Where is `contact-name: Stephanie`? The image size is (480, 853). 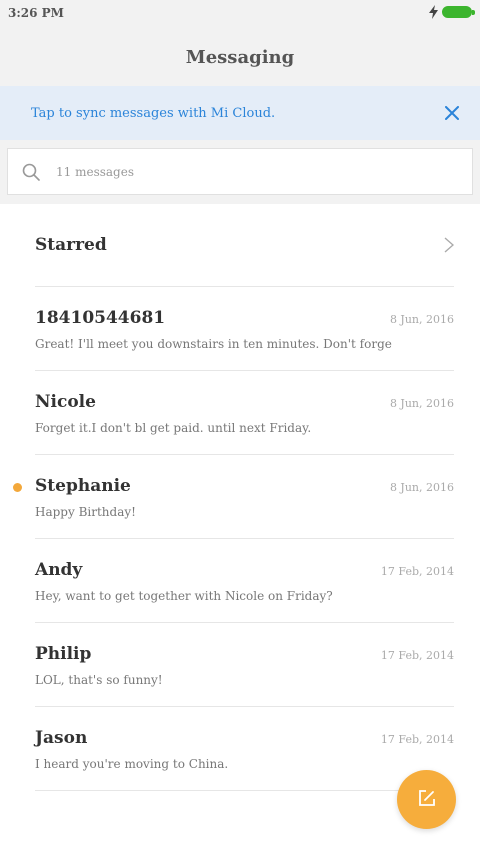
contact-name: Stephanie is located at coordinates (83, 486).